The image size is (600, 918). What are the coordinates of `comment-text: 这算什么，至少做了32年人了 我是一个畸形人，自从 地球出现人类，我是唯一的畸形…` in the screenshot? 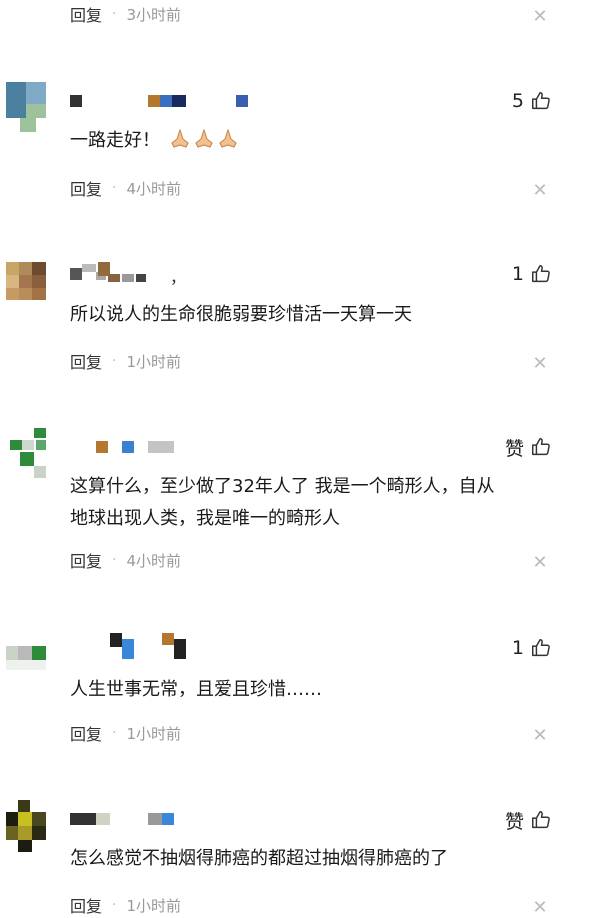 It's located at (310, 503).